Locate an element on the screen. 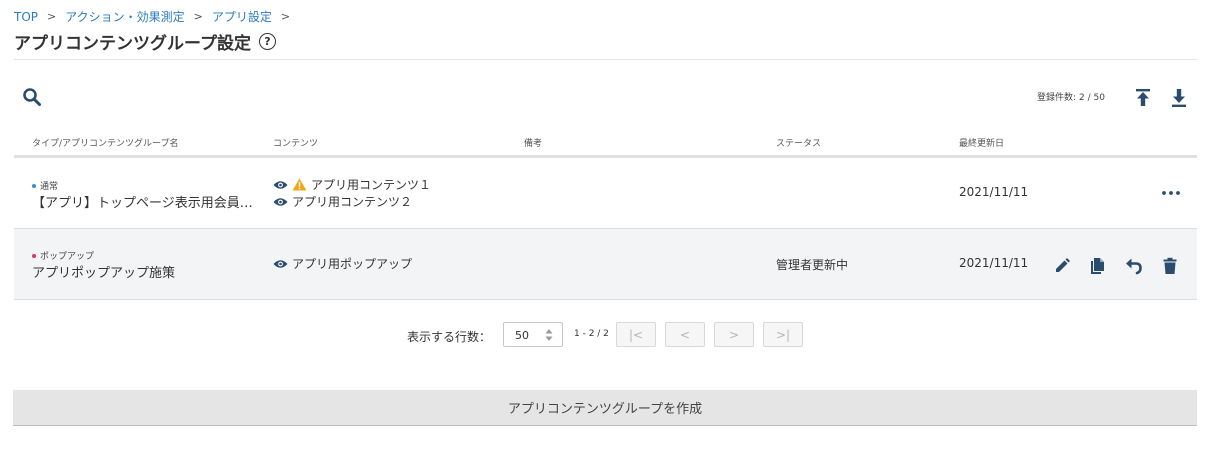 This screenshot has width=1215, height=460. row-type: ポップアップ is located at coordinates (63, 255).